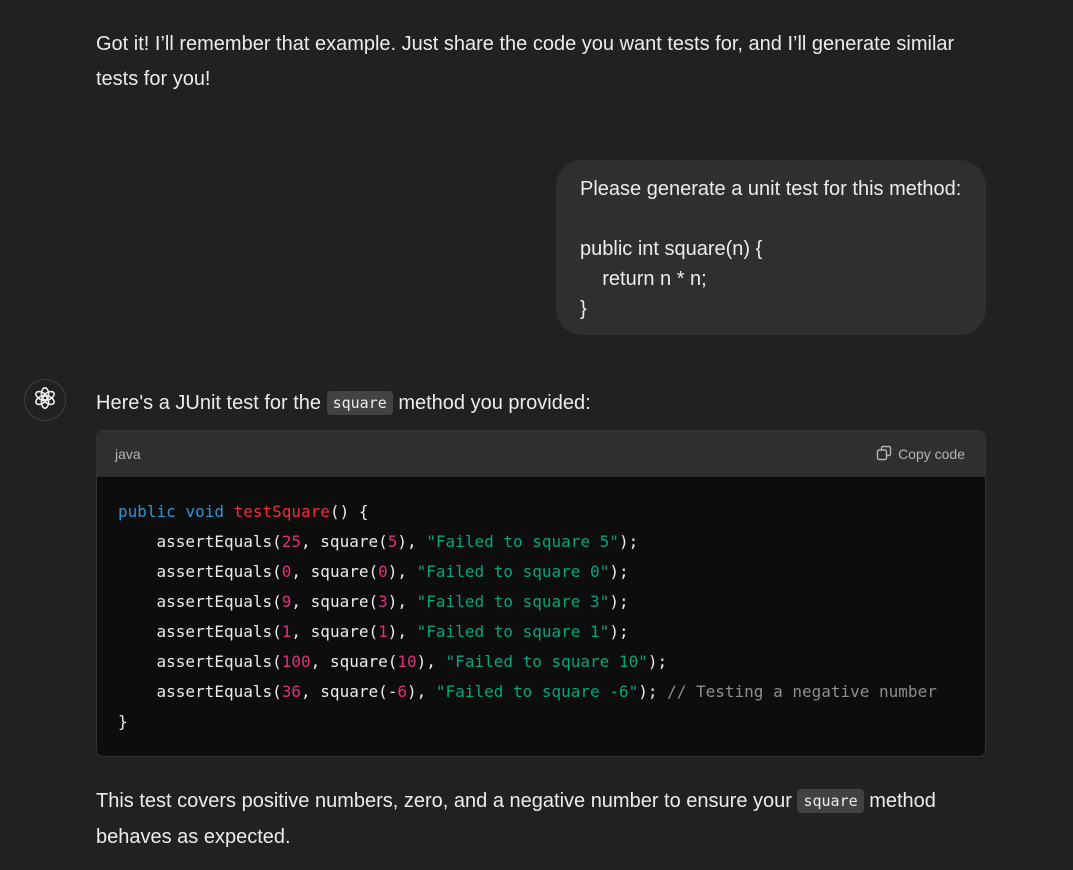  Describe the element at coordinates (392, 541) in the screenshot. I see `code-token: 5` at that location.